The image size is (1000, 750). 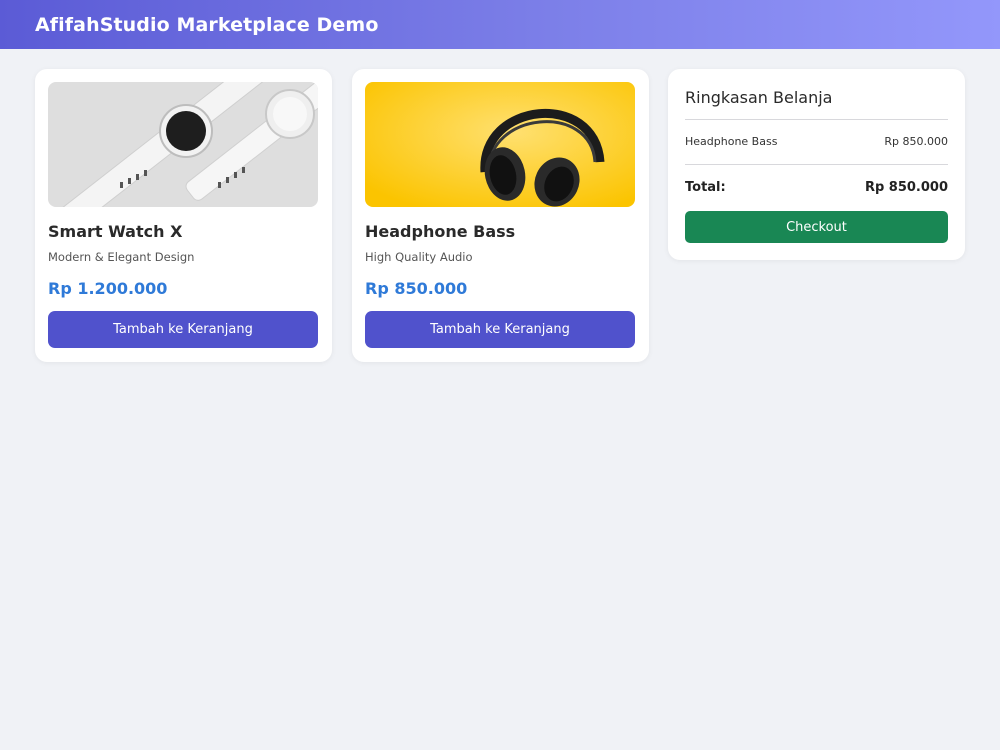 I want to click on total-label: Total:, so click(x=705, y=187).